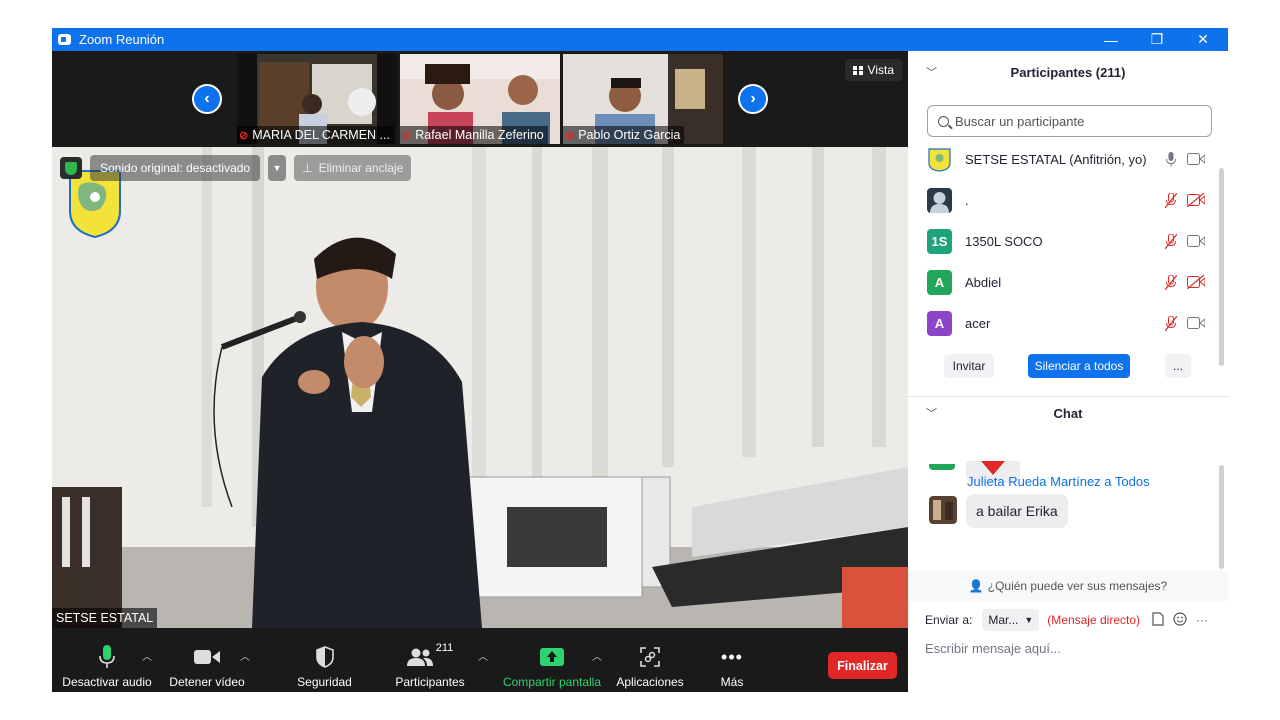 Image resolution: width=1280 pixels, height=720 pixels. Describe the element at coordinates (147, 655) in the screenshot. I see `audio-options-caret-icon: ︿` at that location.